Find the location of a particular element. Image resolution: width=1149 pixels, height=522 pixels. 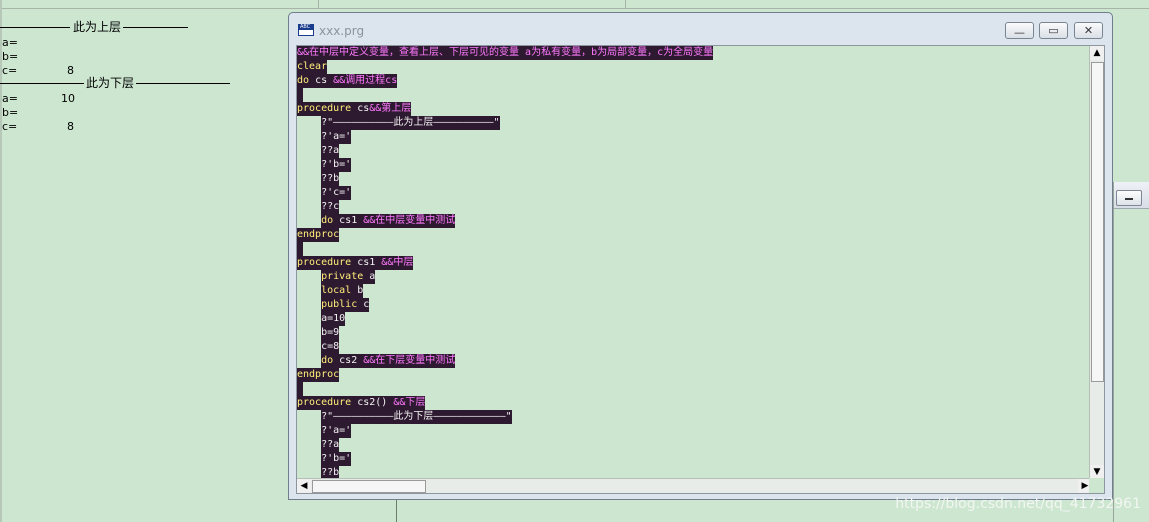

code-line: procedure cs&&第上层 is located at coordinates (694, 109).